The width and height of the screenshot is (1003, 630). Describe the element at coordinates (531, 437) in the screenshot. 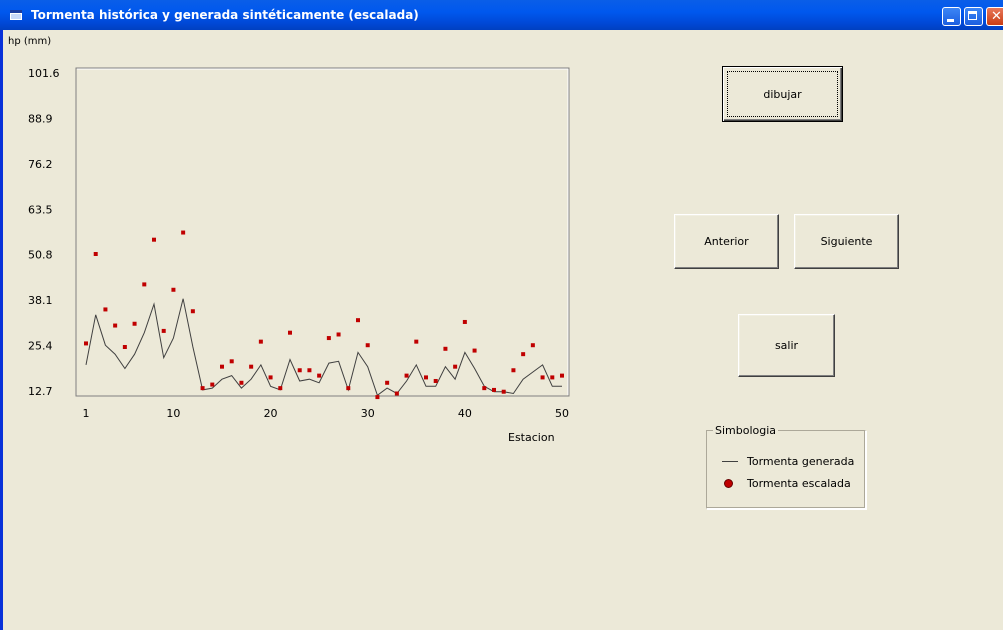

I see `x-axis-label: Estacion` at that location.